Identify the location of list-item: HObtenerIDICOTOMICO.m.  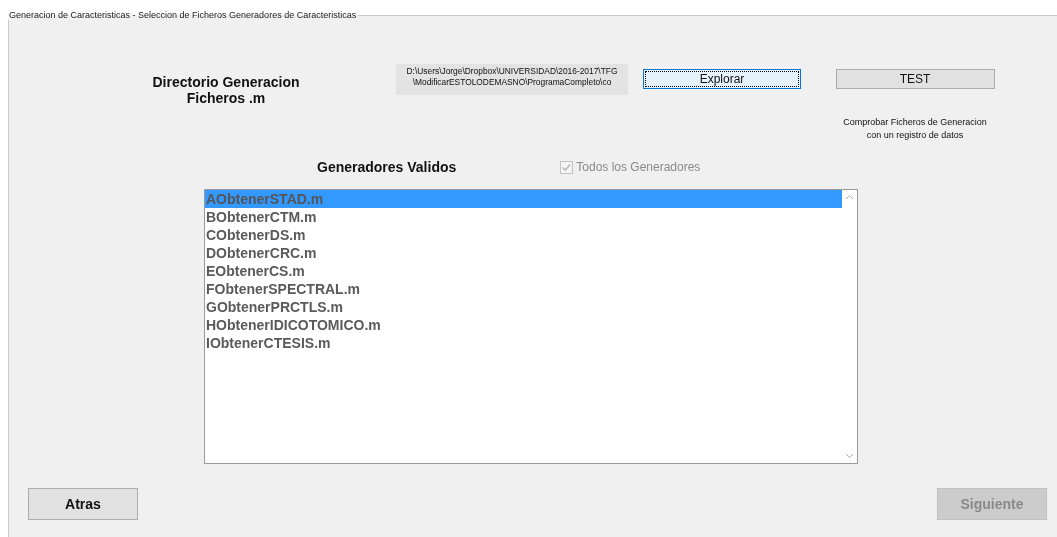
(523, 325).